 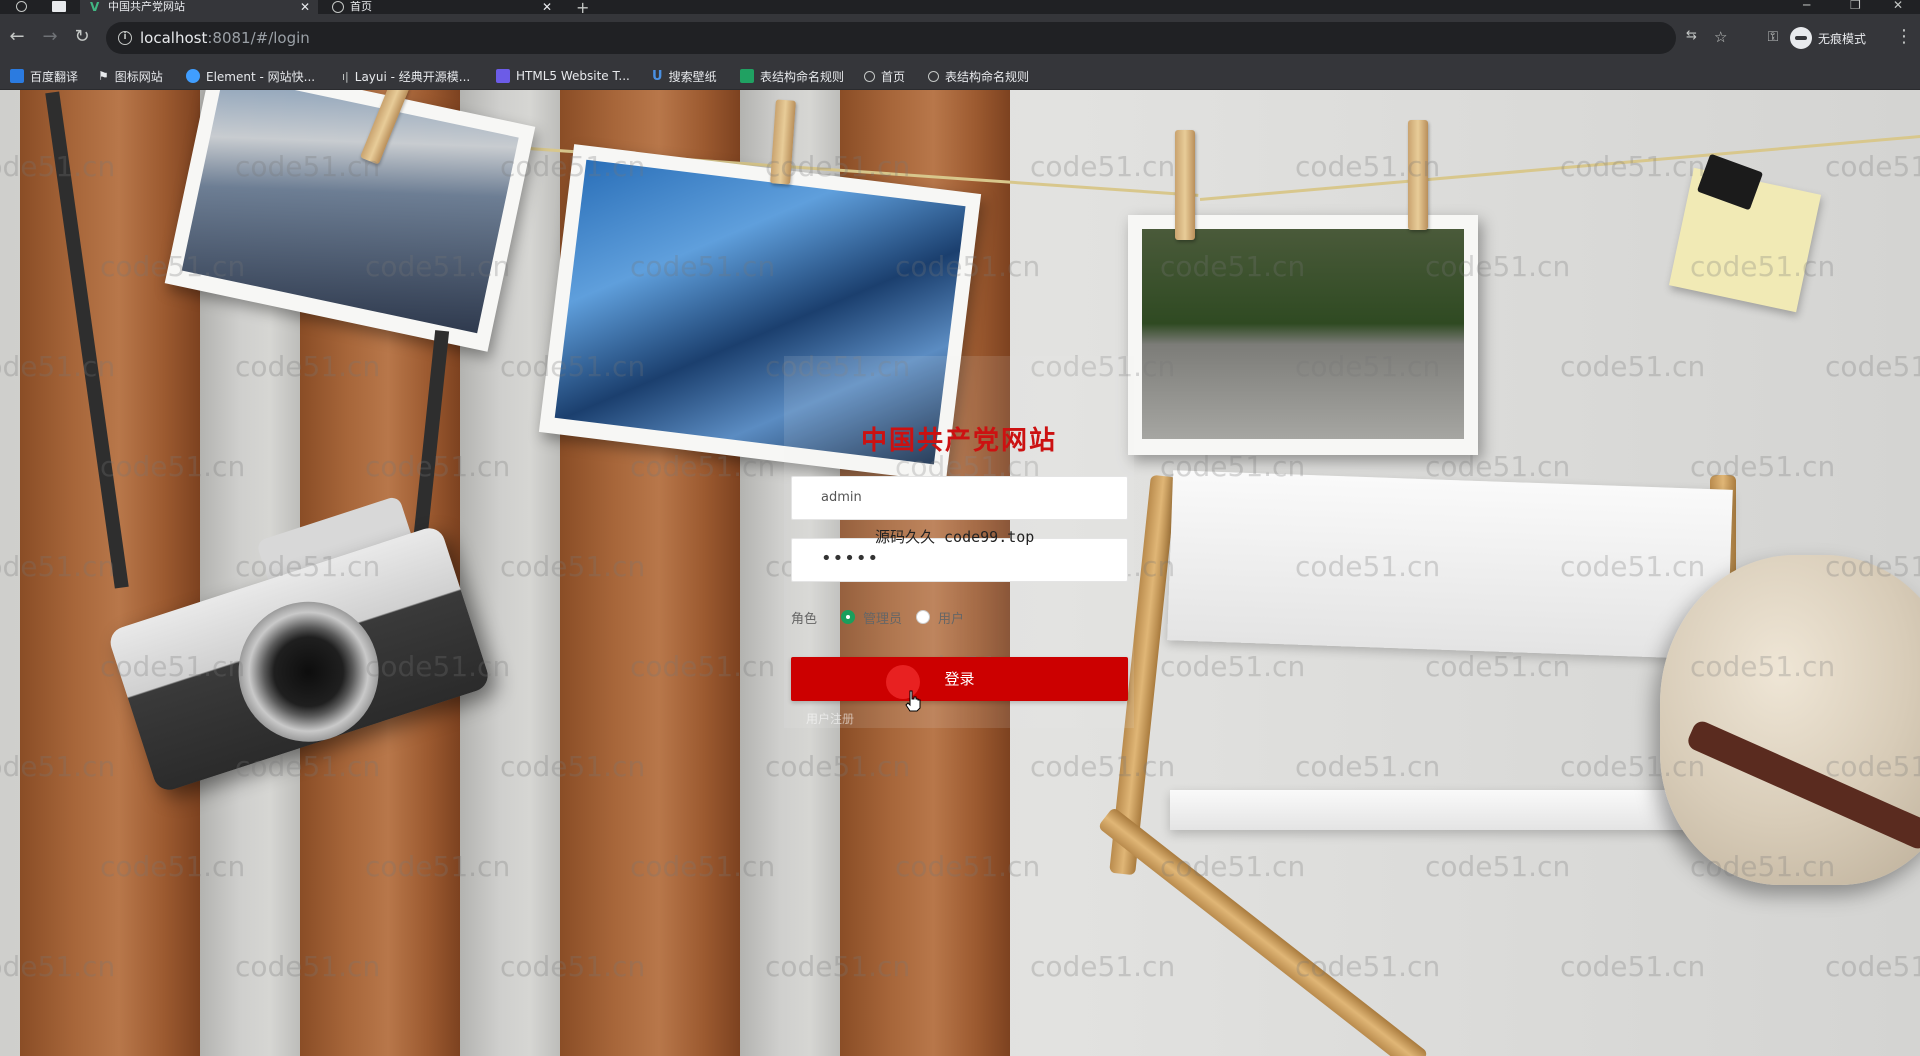 What do you see at coordinates (345, 76) in the screenshot?
I see `layui-icon: ı|` at bounding box center [345, 76].